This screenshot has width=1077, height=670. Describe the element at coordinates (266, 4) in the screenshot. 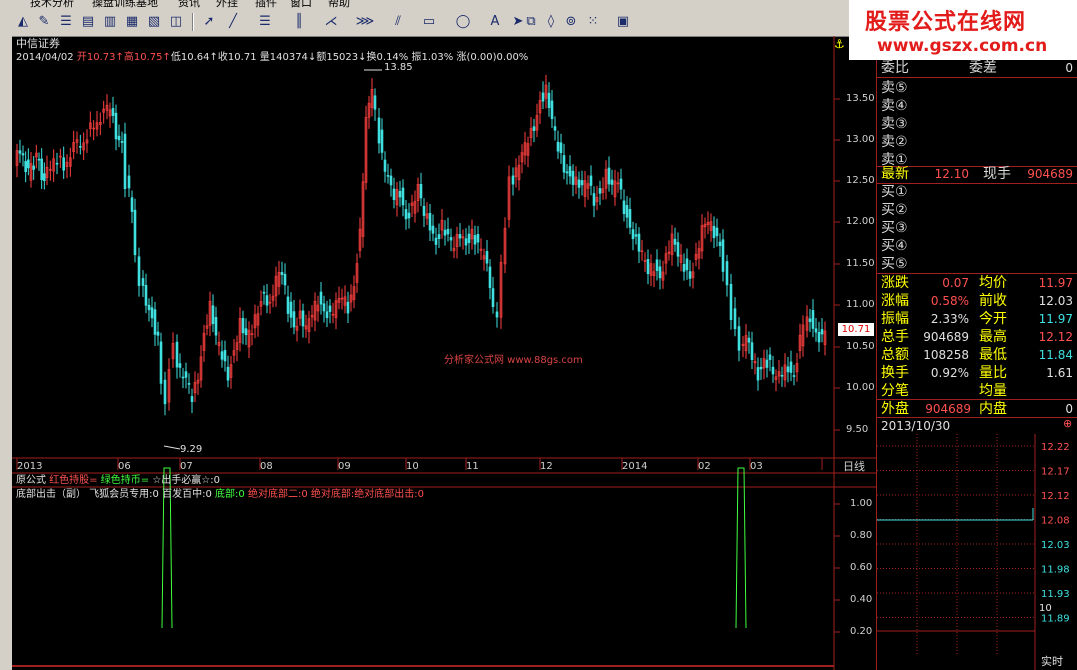

I see `menu-item-plugins: 插件` at that location.